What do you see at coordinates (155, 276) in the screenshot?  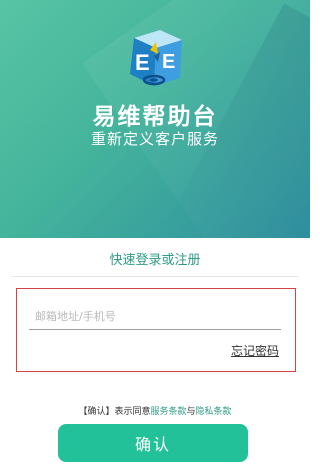 I see `divider` at bounding box center [155, 276].